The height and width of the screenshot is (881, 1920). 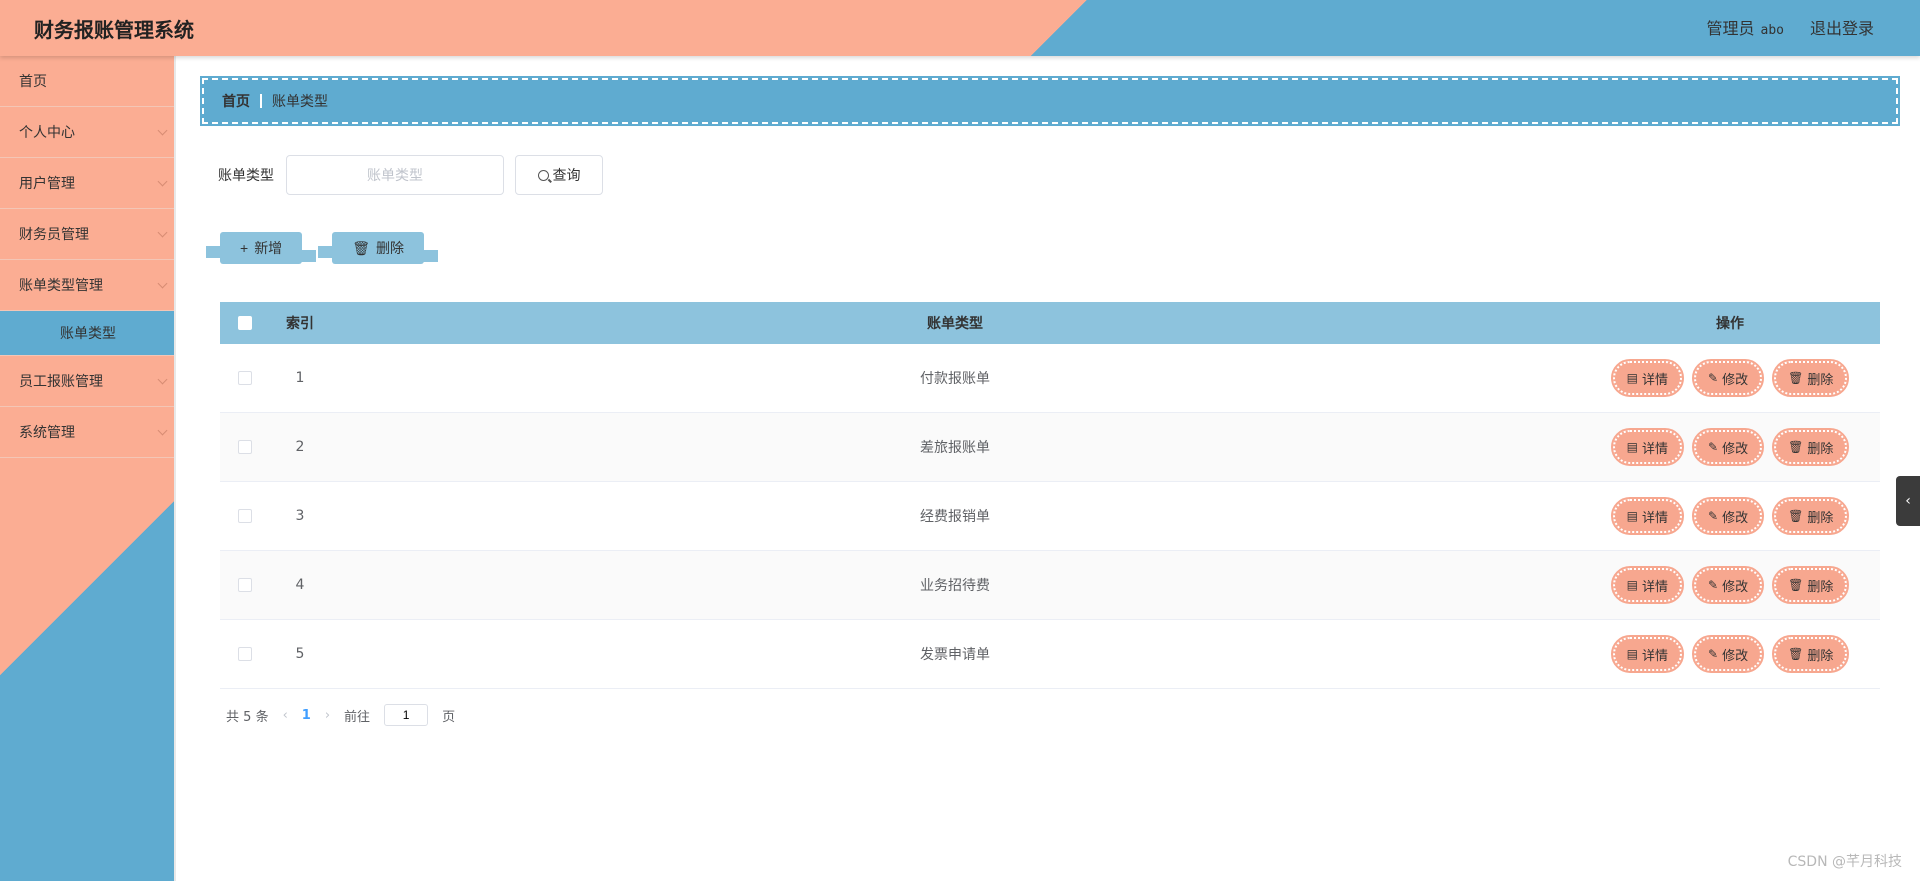 What do you see at coordinates (543, 175) in the screenshot?
I see `search-icon` at bounding box center [543, 175].